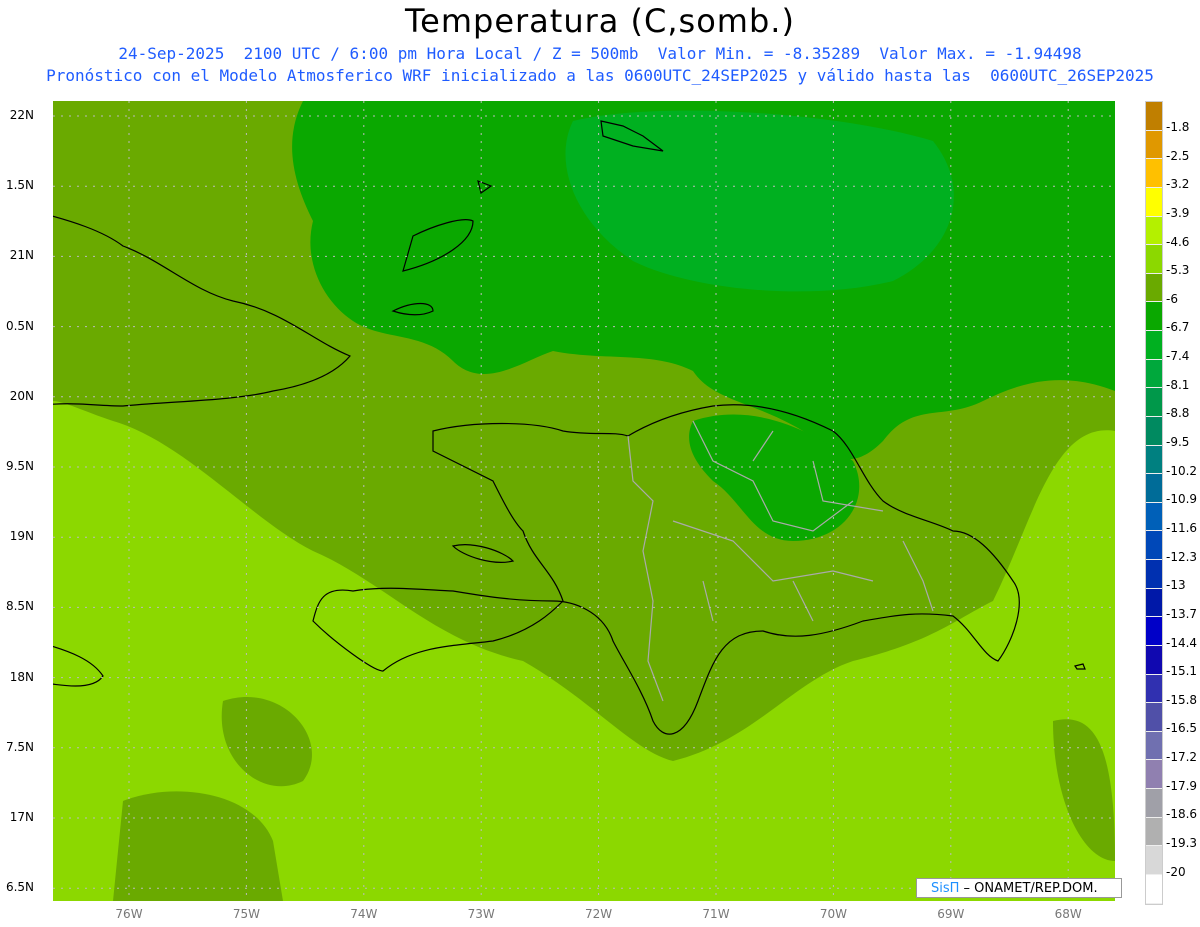 This screenshot has width=1200, height=927. I want to click on lon-label: 75W, so click(246, 914).